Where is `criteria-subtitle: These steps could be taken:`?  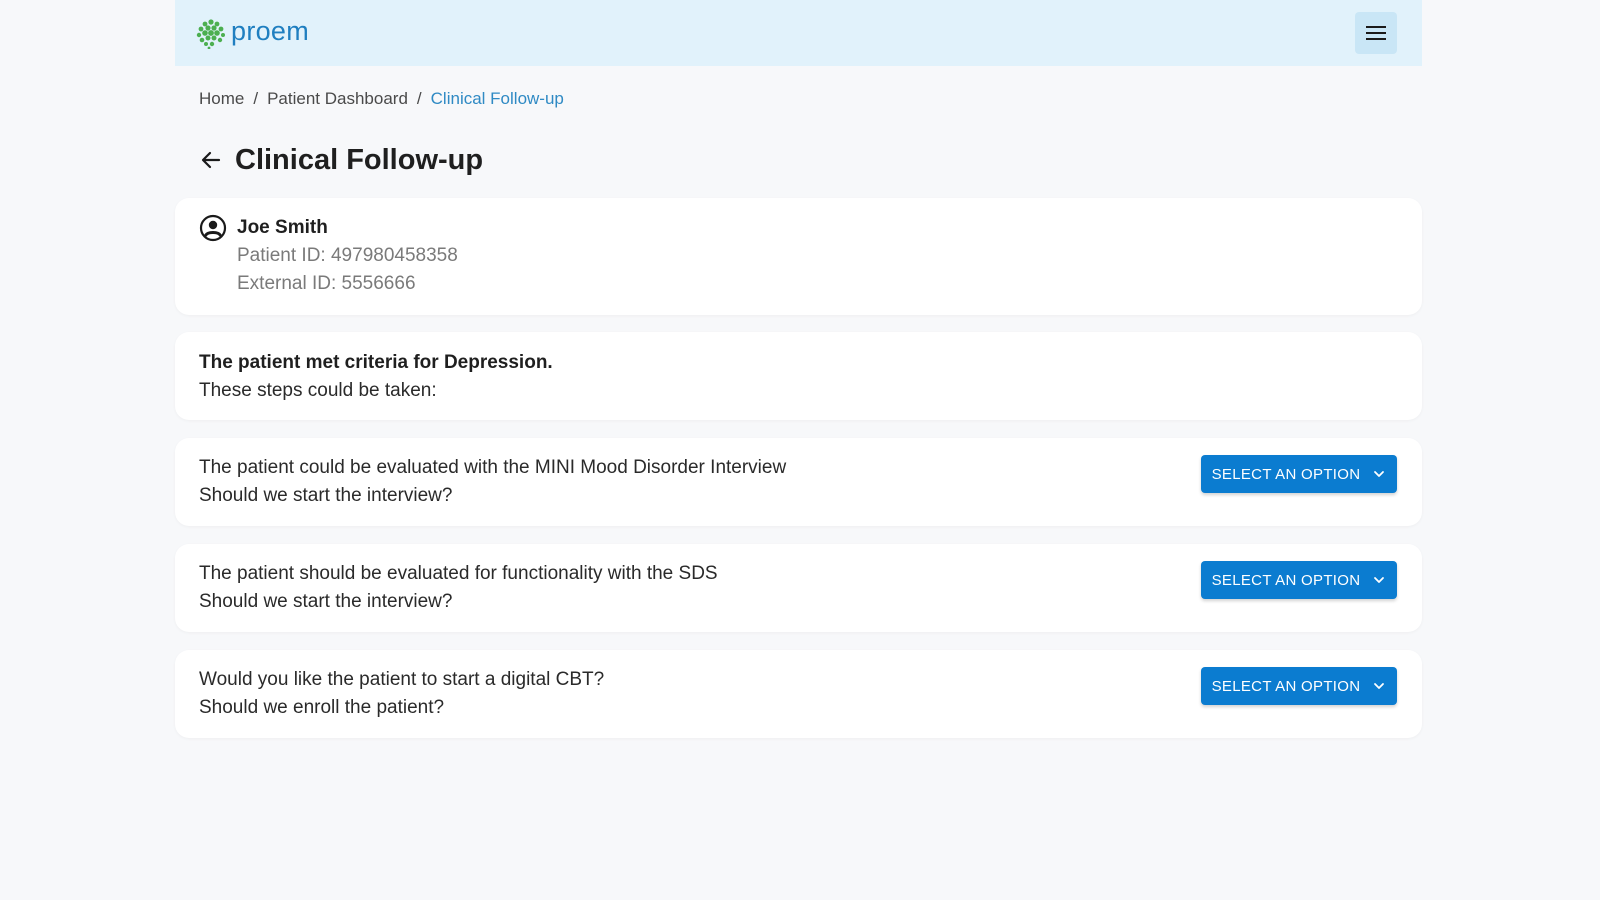
criteria-subtitle: These steps could be taken: is located at coordinates (318, 390).